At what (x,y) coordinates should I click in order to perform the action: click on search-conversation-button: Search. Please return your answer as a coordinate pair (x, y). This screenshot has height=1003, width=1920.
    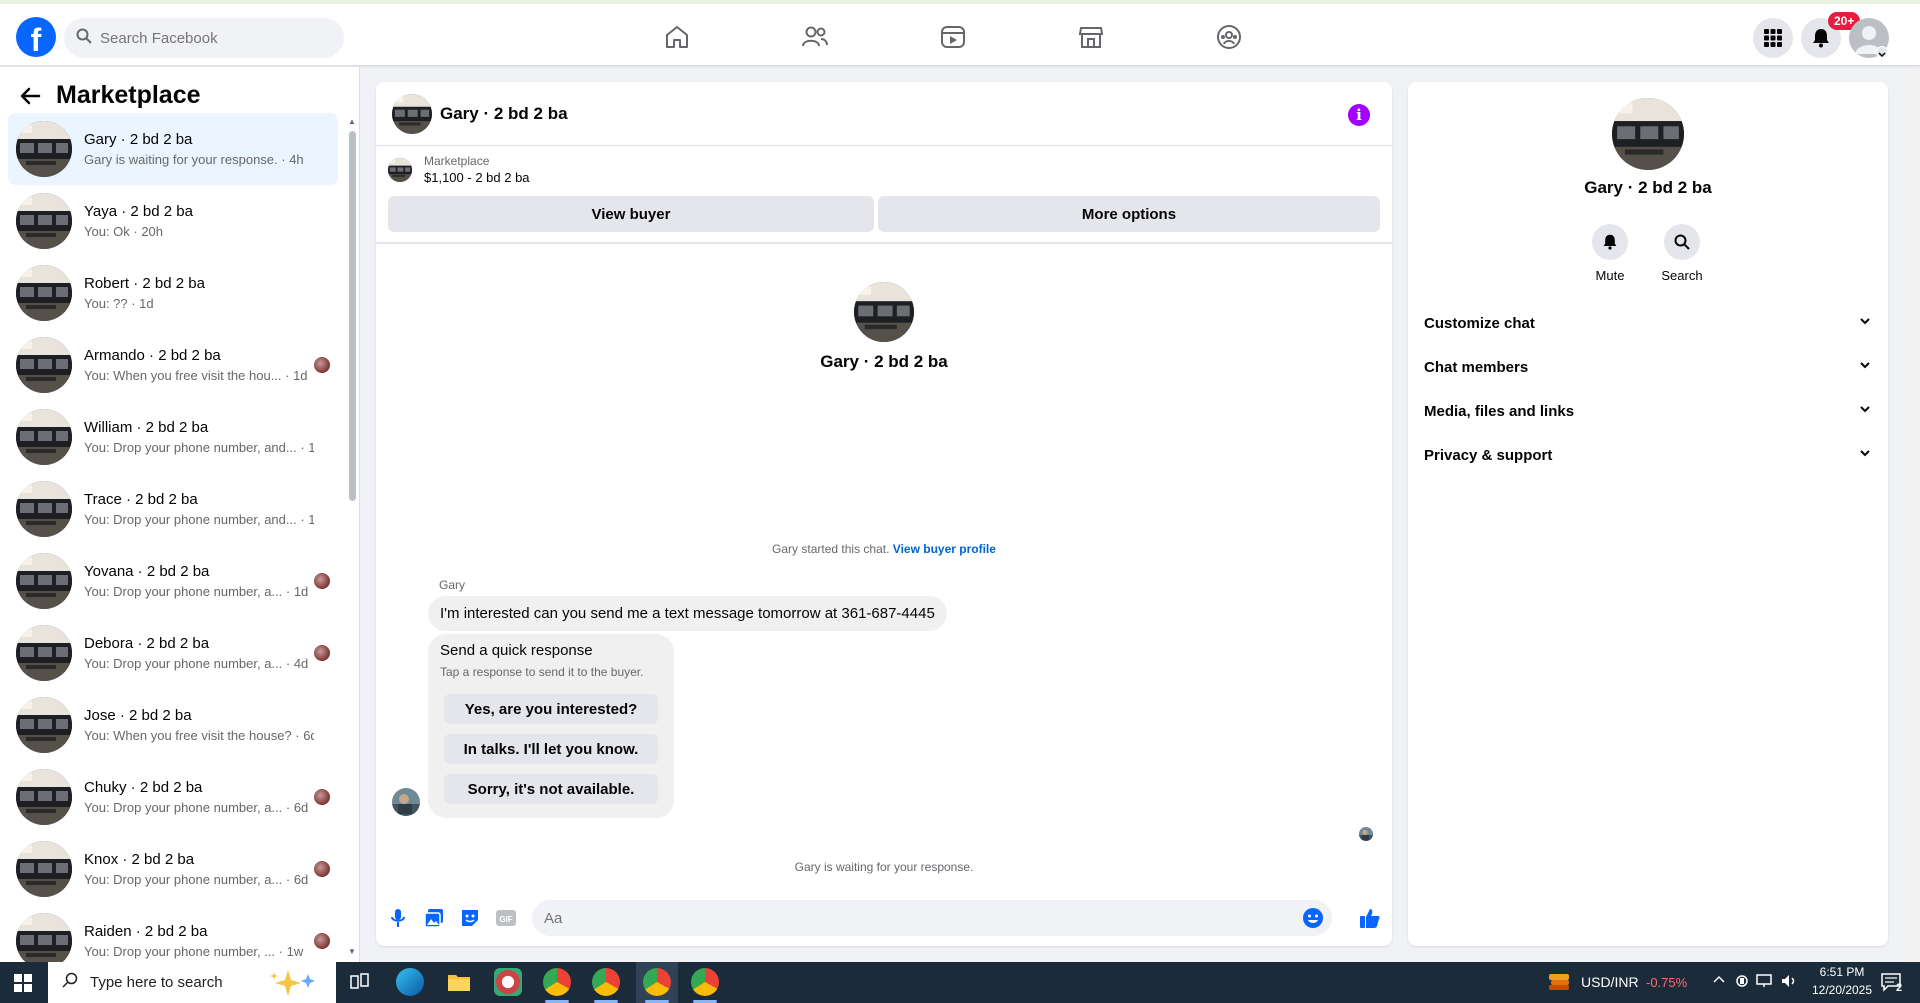
    Looking at the image, I should click on (1682, 253).